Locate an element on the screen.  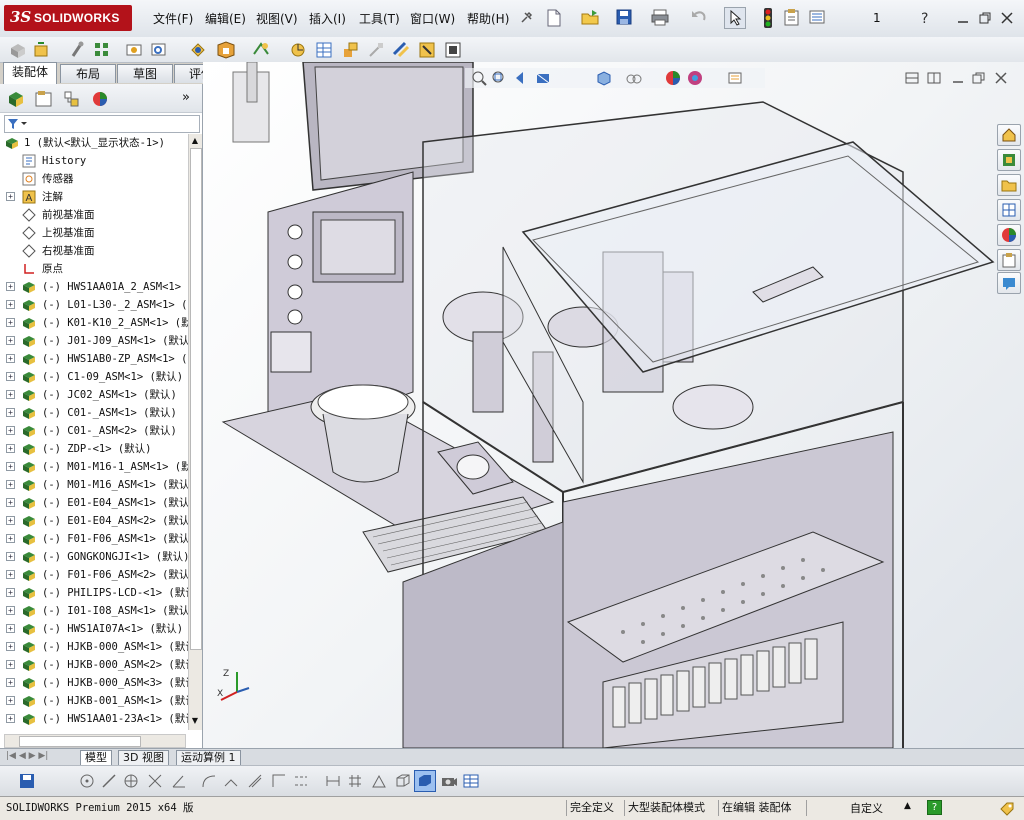
tree-root: 1 (默认<默认_显示状态-1>) is located at coordinates (94, 143).